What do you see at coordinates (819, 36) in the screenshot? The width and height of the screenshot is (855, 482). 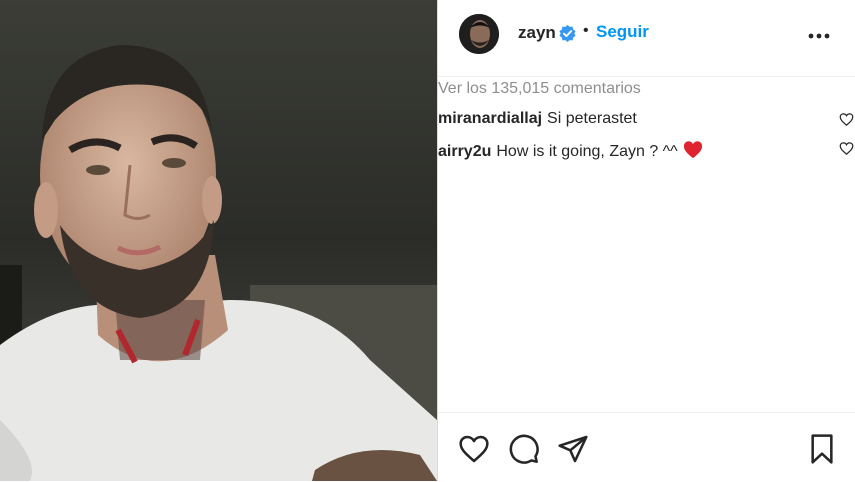 I see `more-options-icon` at bounding box center [819, 36].